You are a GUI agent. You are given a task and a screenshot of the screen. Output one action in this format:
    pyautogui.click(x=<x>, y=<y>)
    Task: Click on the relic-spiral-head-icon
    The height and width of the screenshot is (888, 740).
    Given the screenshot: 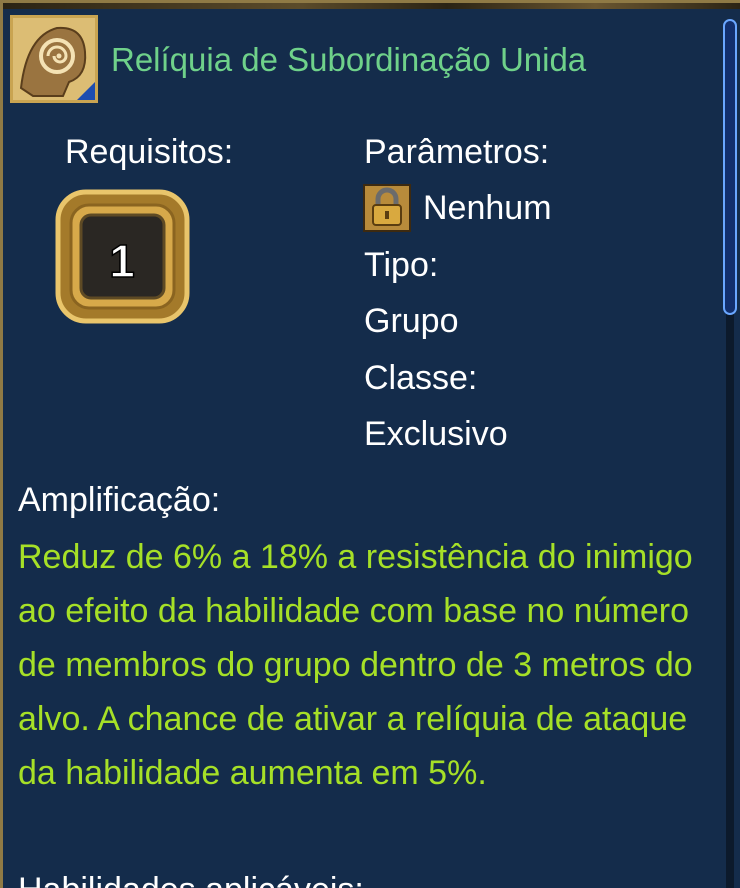 What is the action you would take?
    pyautogui.click(x=54, y=59)
    